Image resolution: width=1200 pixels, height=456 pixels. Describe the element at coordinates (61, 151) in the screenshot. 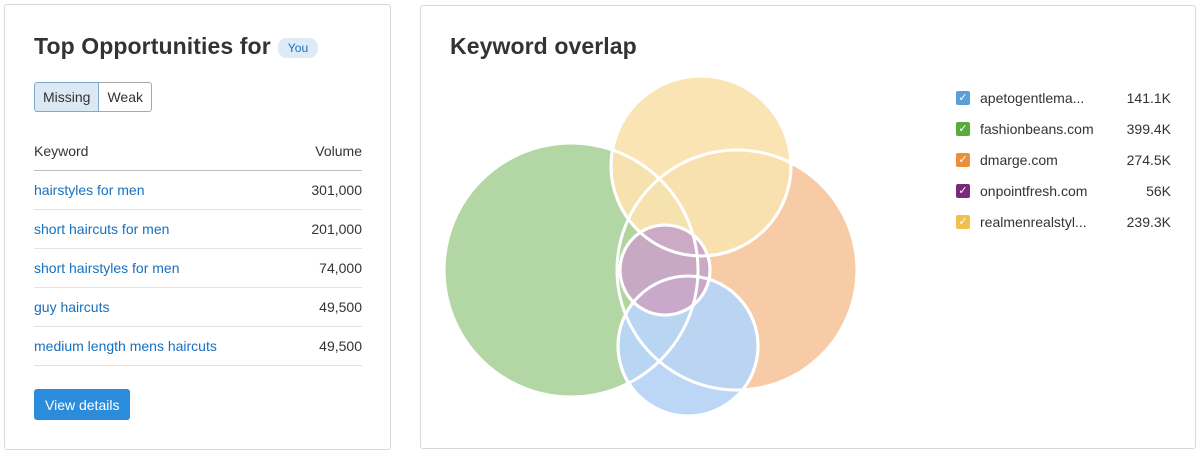

I see `keyword-column-header: Keyword` at that location.